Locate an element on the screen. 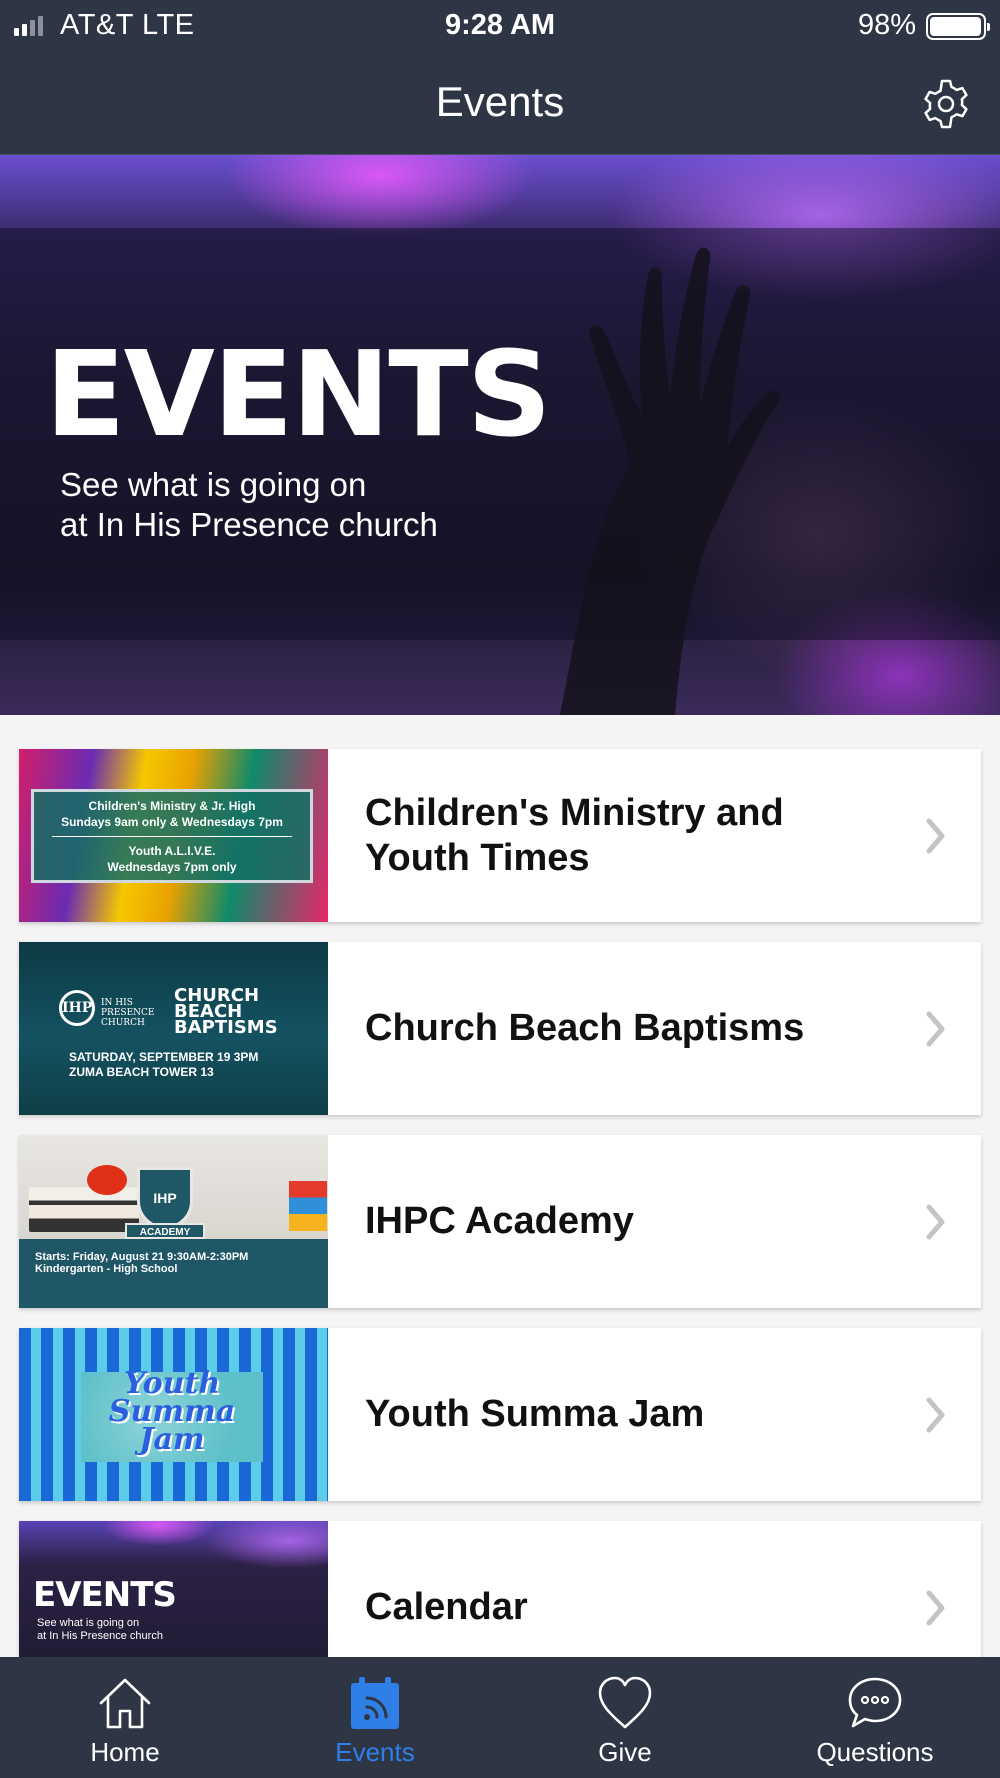  thumbnail-title: Youth Summa Jam is located at coordinates (172, 1416).